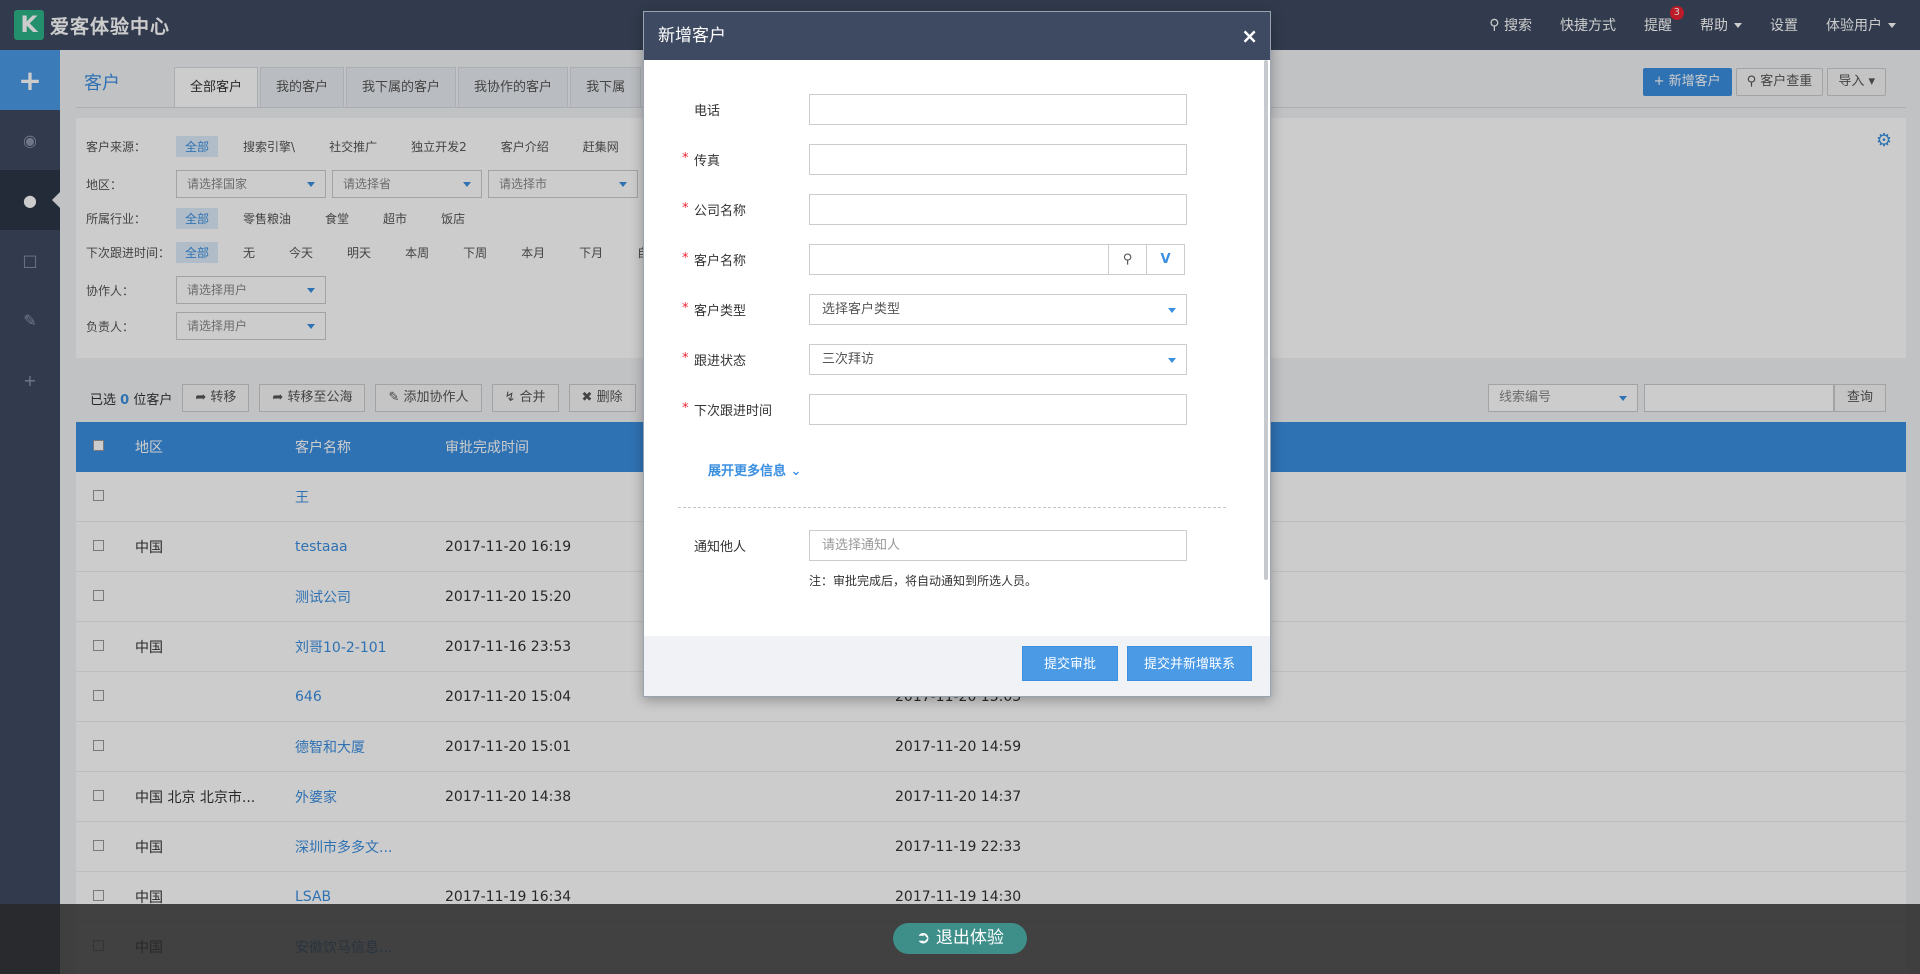 The height and width of the screenshot is (974, 1920). What do you see at coordinates (720, 547) in the screenshot?
I see `notify-label: 通知他人` at bounding box center [720, 547].